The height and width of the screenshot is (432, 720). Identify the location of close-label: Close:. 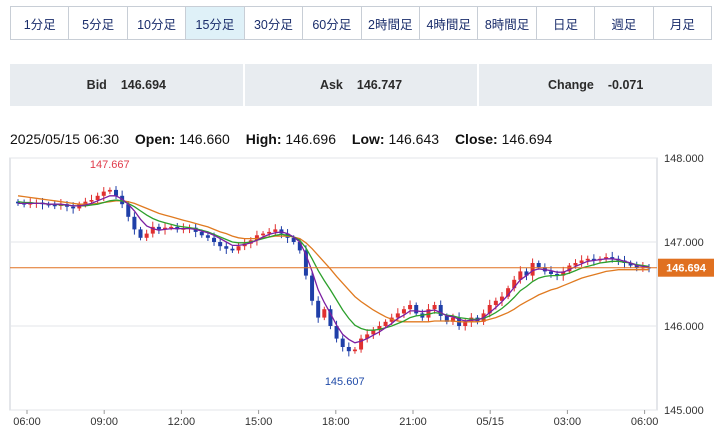
(476, 139).